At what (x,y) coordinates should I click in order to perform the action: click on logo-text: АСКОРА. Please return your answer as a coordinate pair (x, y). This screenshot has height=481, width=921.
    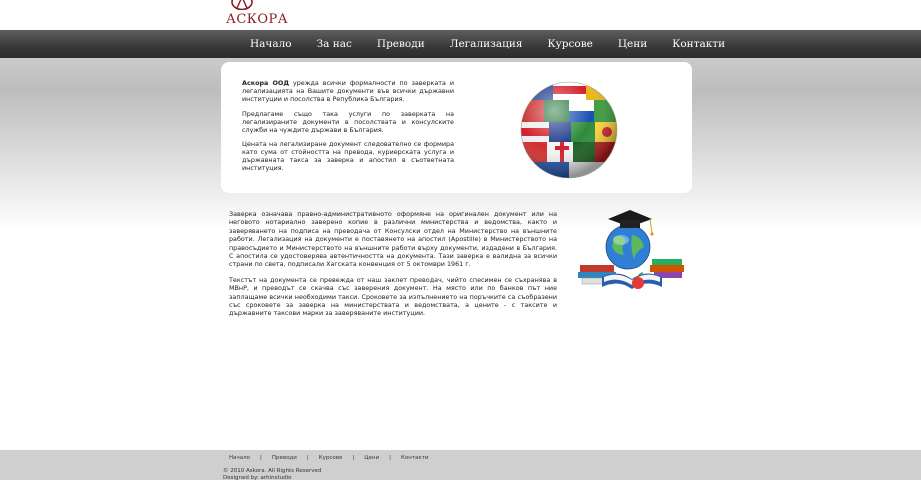
    Looking at the image, I should click on (257, 19).